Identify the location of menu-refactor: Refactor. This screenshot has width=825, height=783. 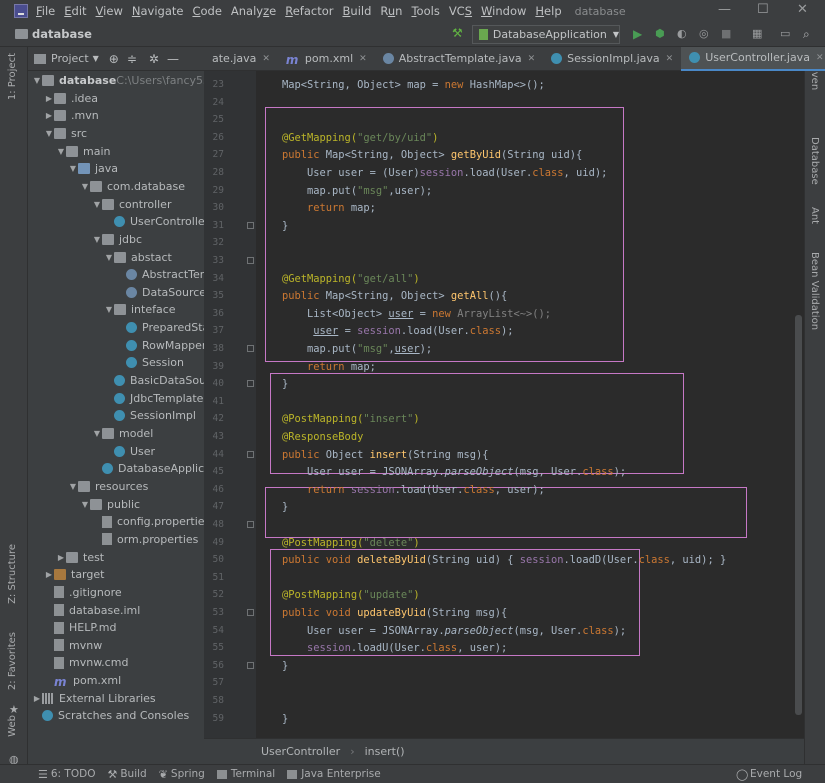
(309, 11).